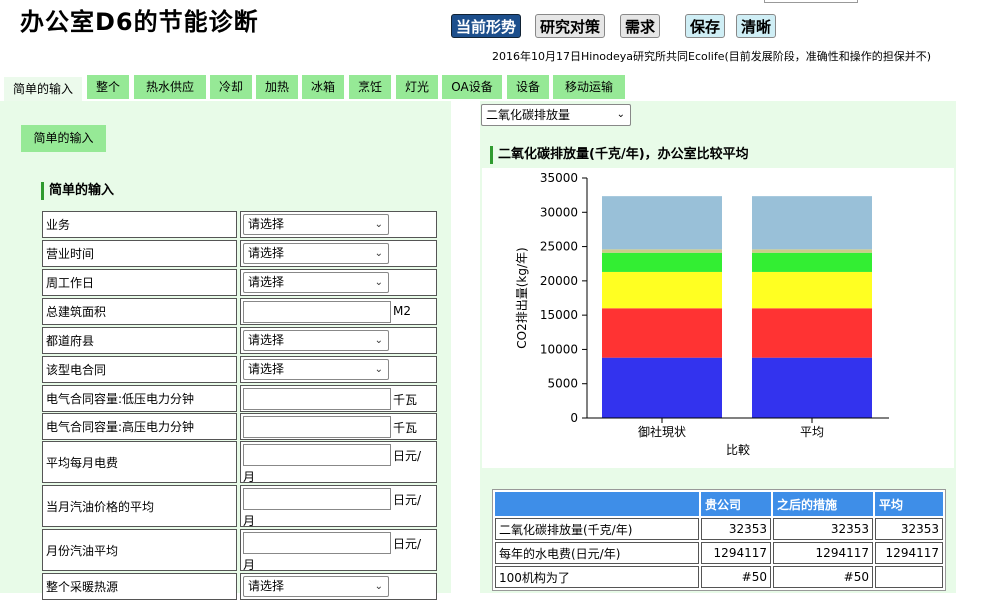  I want to click on select-value: 二氧化碳排放量, so click(528, 115).